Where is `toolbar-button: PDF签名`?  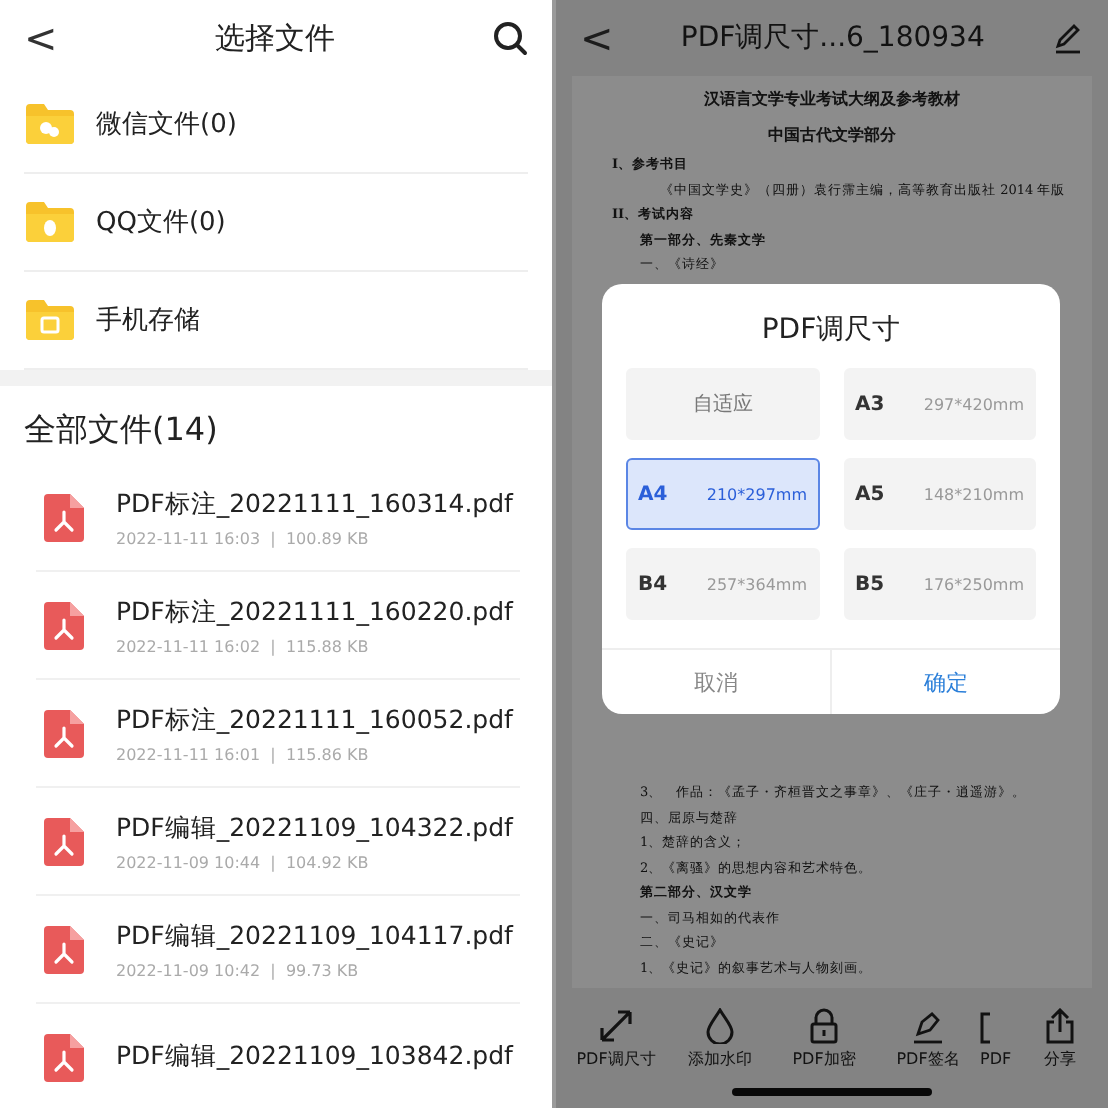 toolbar-button: PDF签名 is located at coordinates (928, 1038).